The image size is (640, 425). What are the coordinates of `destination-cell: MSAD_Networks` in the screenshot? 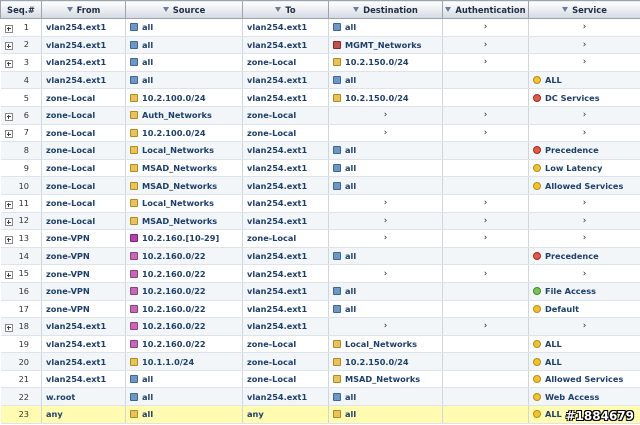 It's located at (385, 379).